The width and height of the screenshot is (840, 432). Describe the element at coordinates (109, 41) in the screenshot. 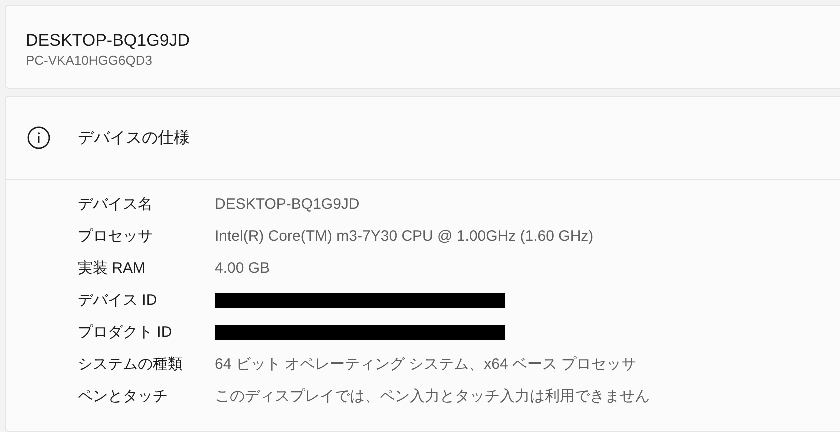

I see `device-name: DESKTOP-BQ1G9JD` at that location.